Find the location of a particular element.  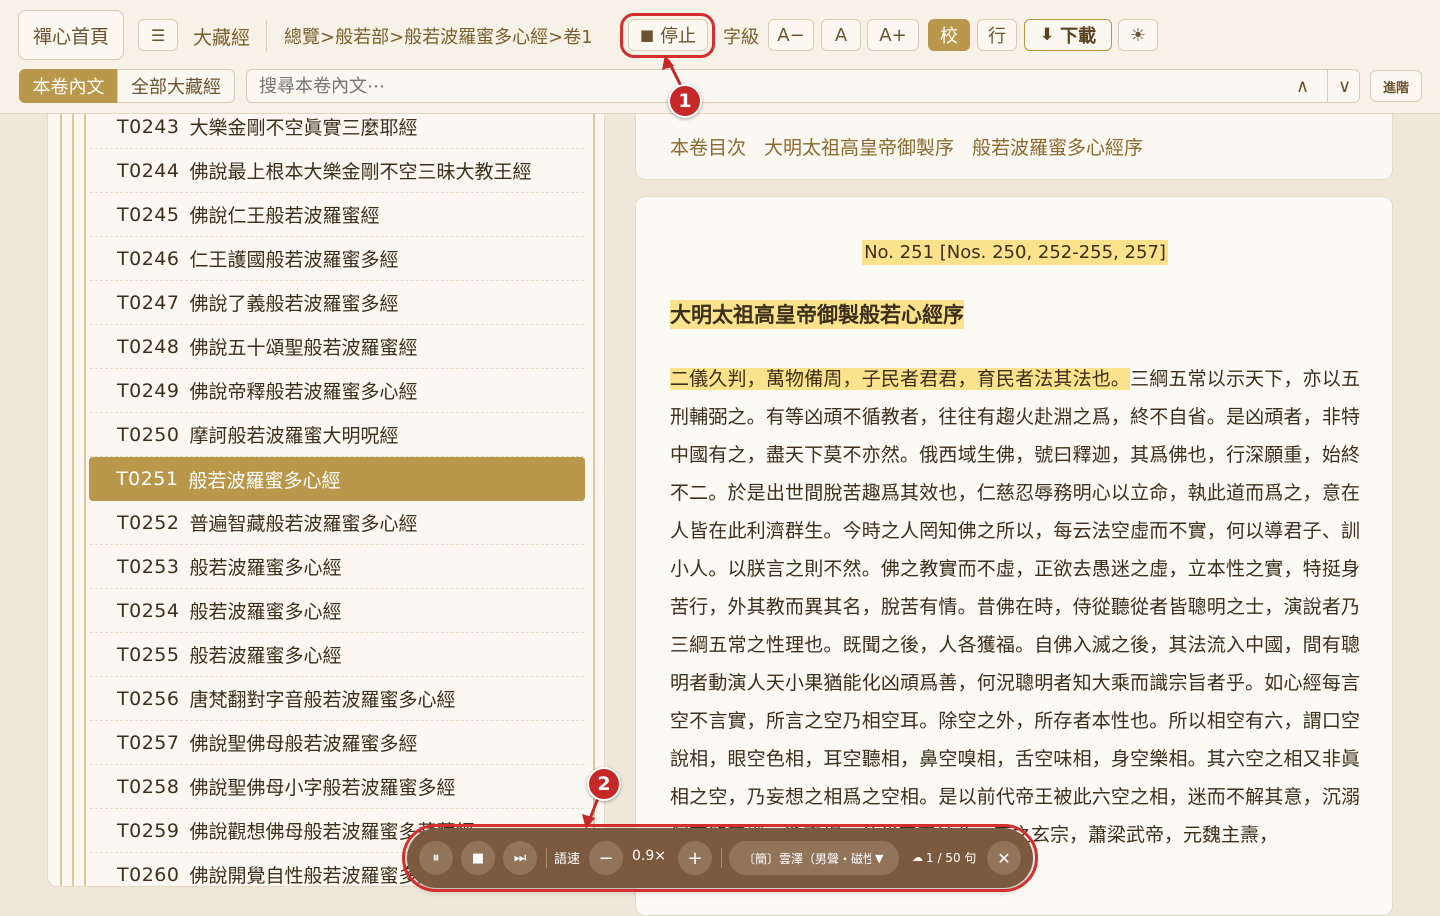

sutra-title: 唐梵翻對字音般若波羅蜜多心經 is located at coordinates (322, 700).